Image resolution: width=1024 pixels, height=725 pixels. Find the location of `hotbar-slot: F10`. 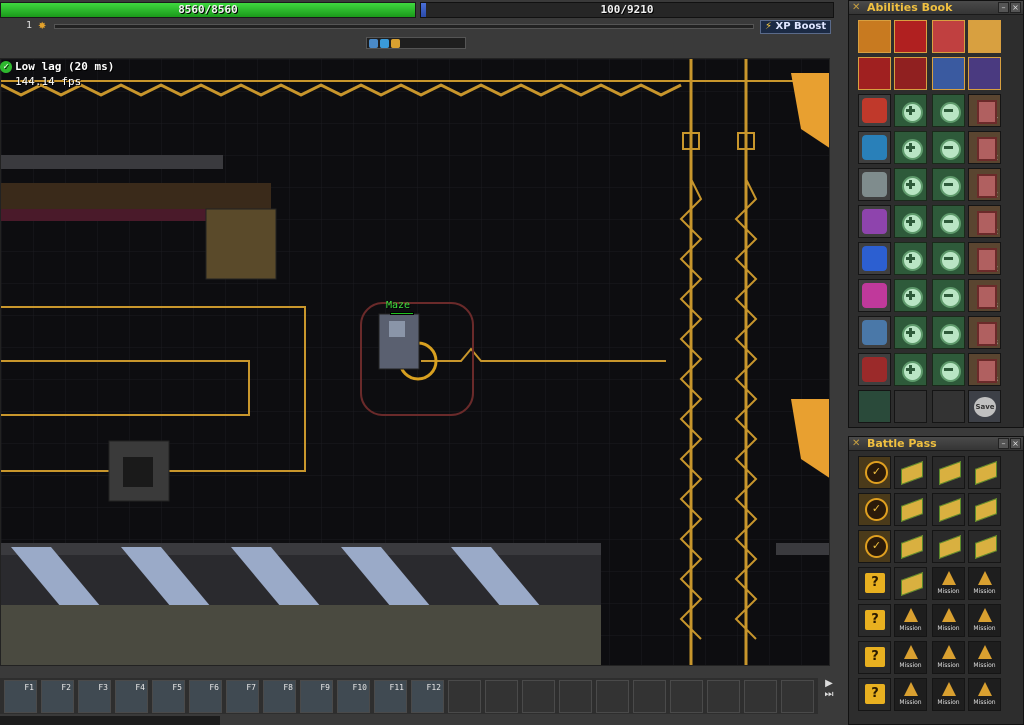

hotbar-slot: F10 is located at coordinates (353, 696).